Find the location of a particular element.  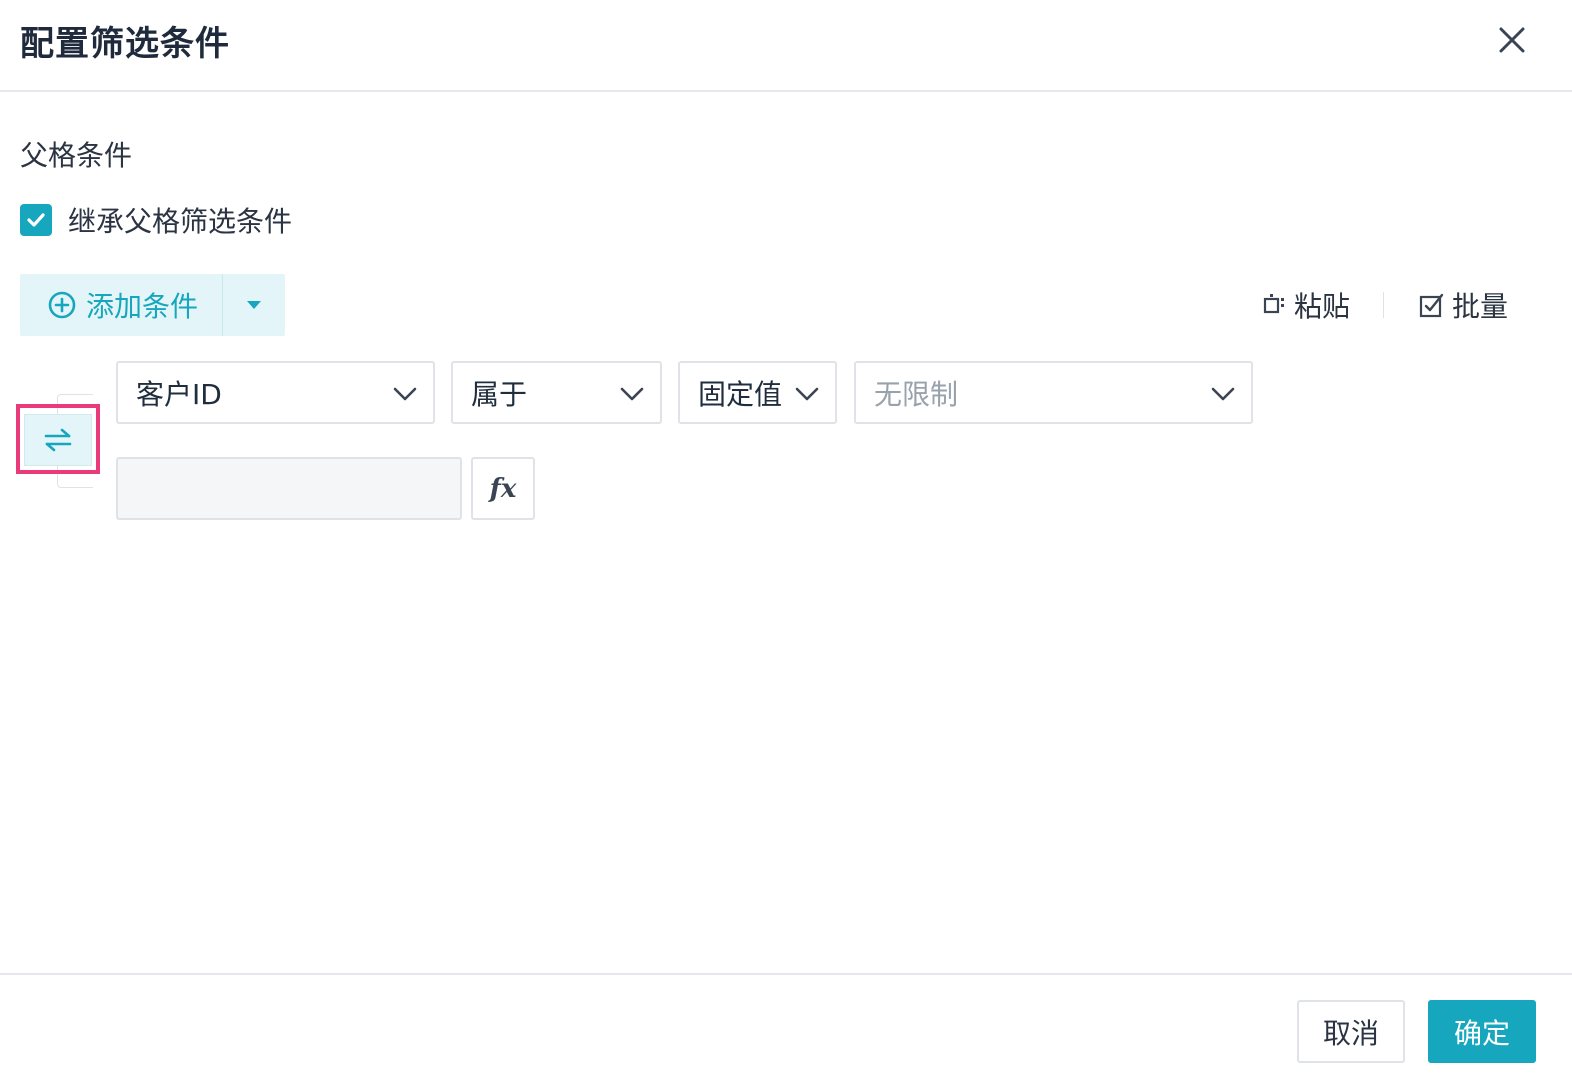

batch-button: 批量 is located at coordinates (1463, 305).